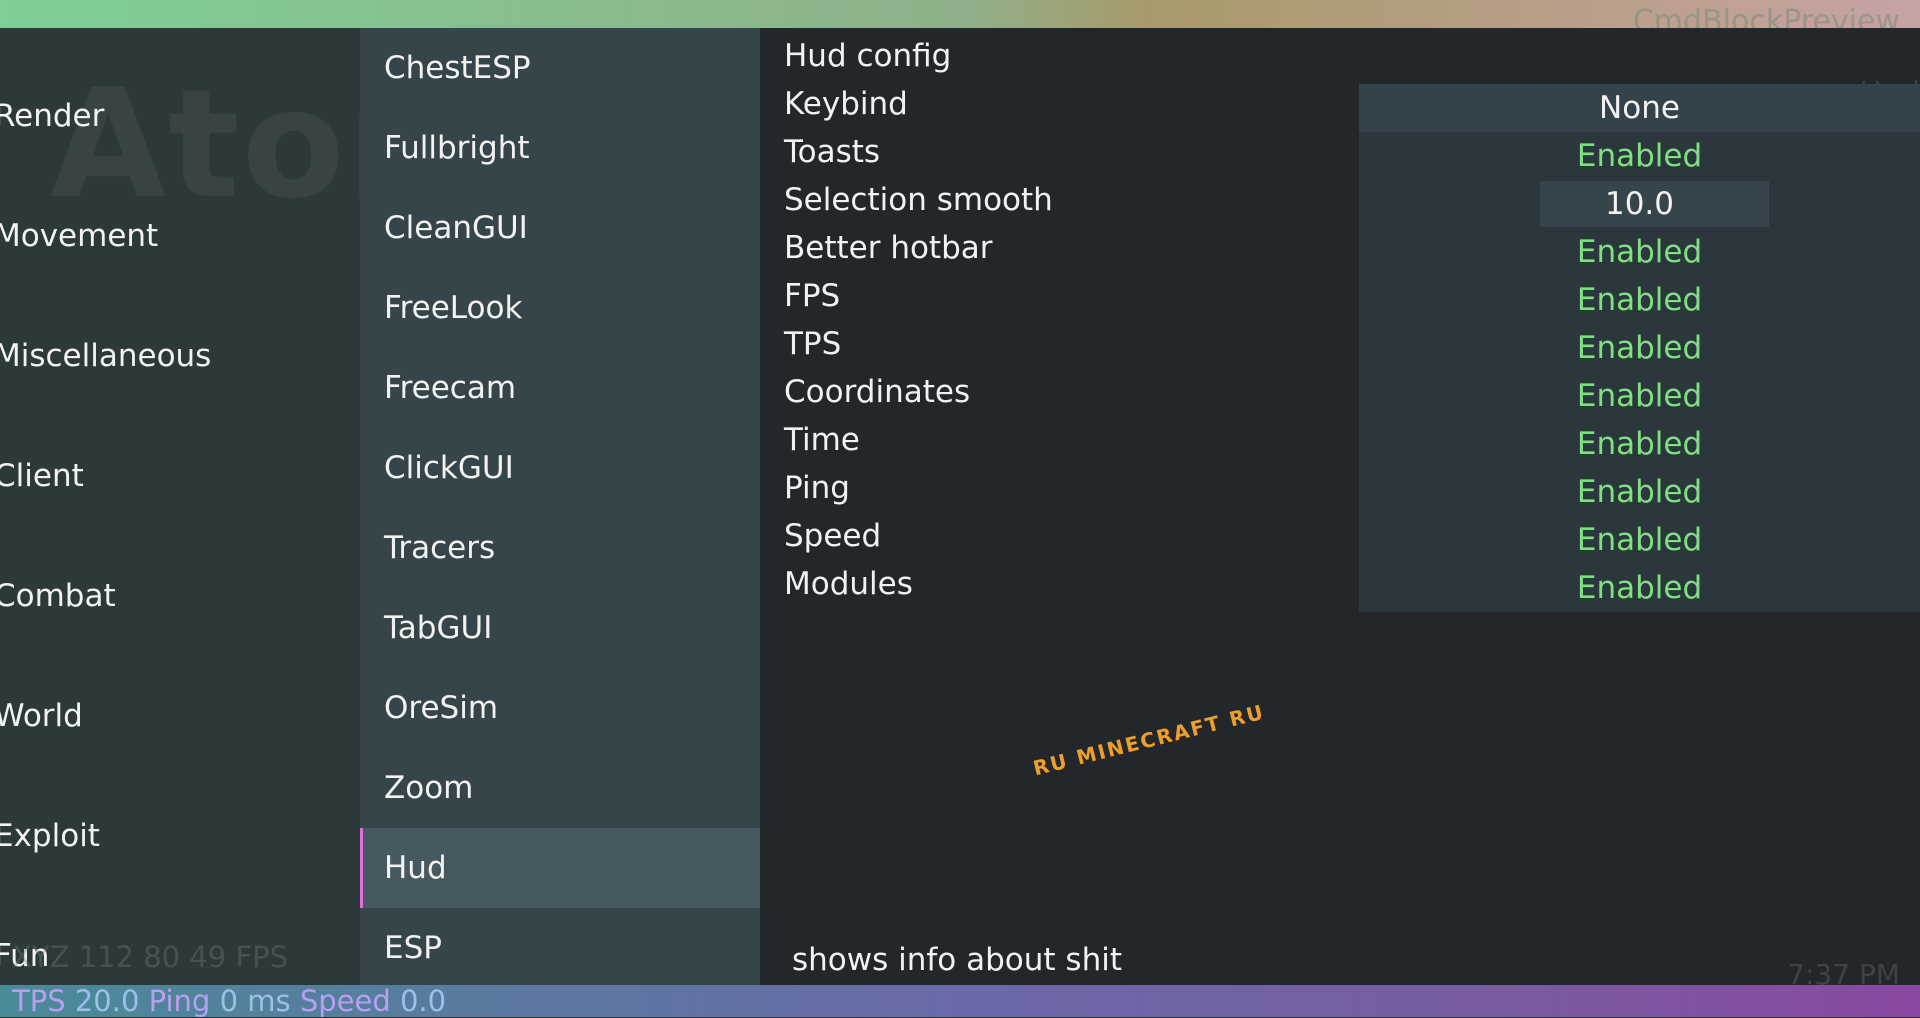 The height and width of the screenshot is (1018, 1920). I want to click on category-render: Render, so click(52, 116).